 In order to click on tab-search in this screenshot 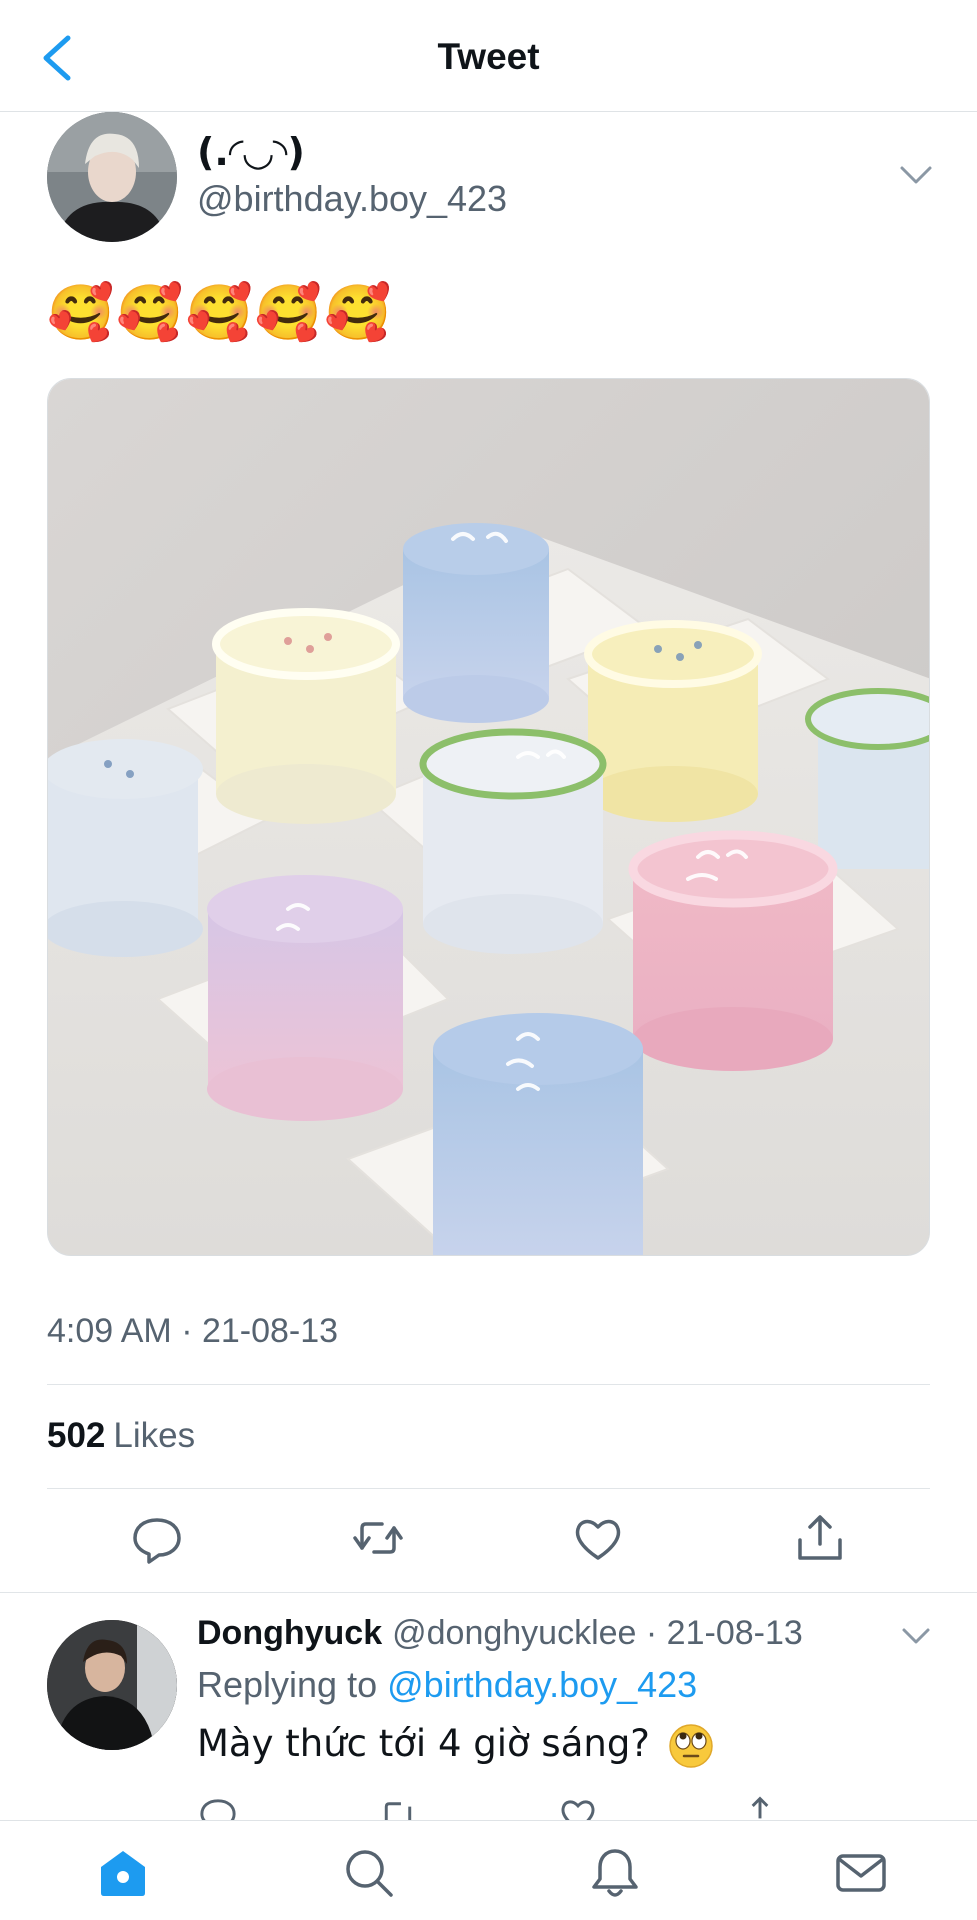, I will do `click(369, 1873)`.